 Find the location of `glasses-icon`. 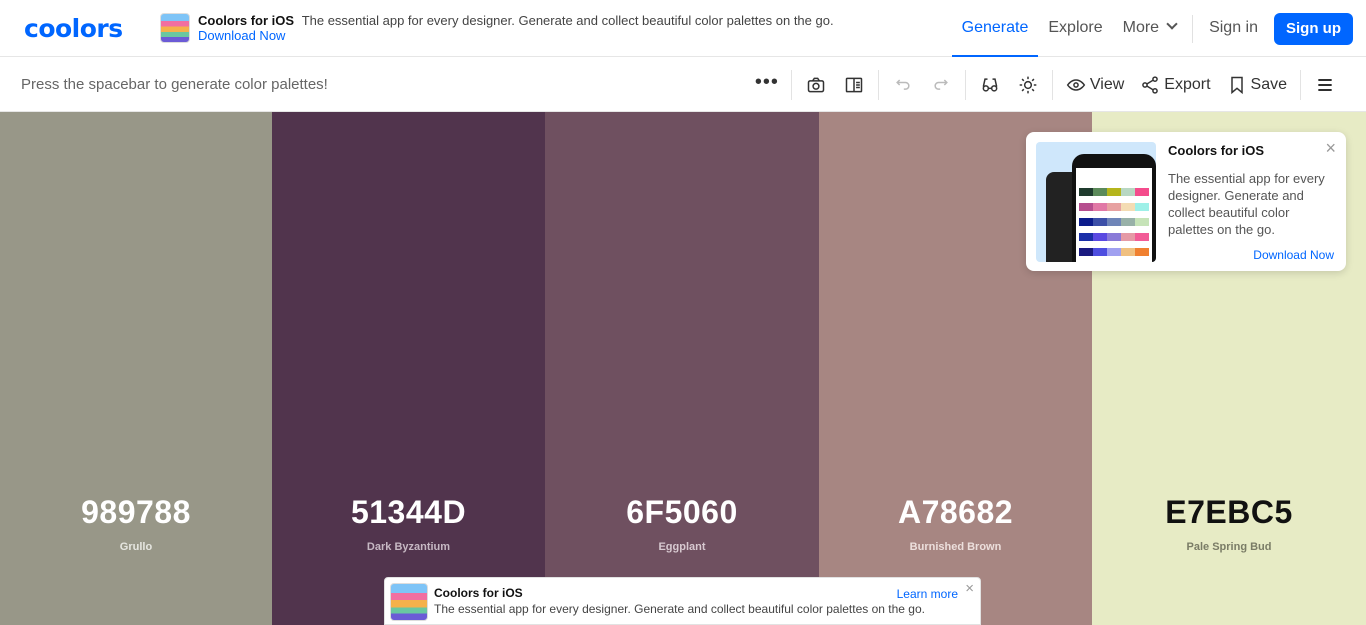

glasses-icon is located at coordinates (990, 84).